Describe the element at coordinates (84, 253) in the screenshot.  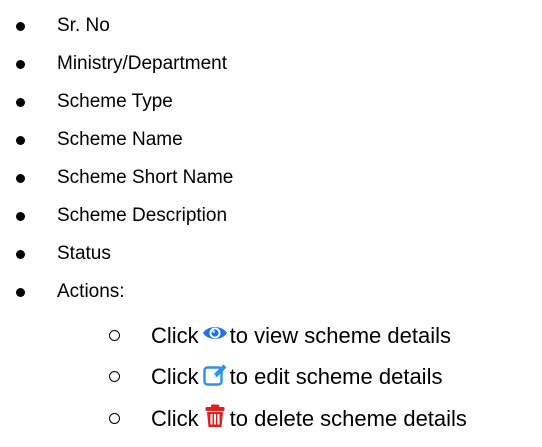
I see `list-item-label: Status` at that location.